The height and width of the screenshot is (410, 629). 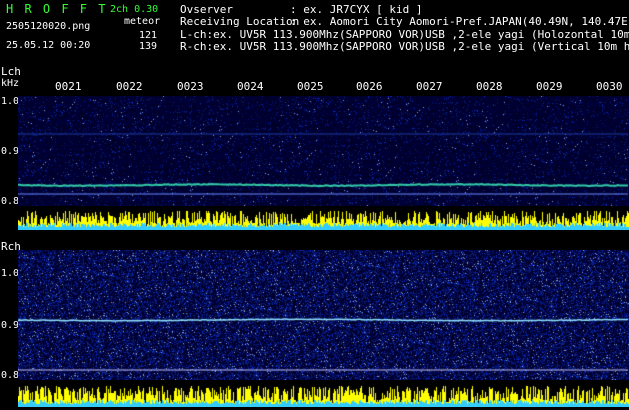 What do you see at coordinates (240, 21) in the screenshot?
I see `location-label: Receiving Location` at bounding box center [240, 21].